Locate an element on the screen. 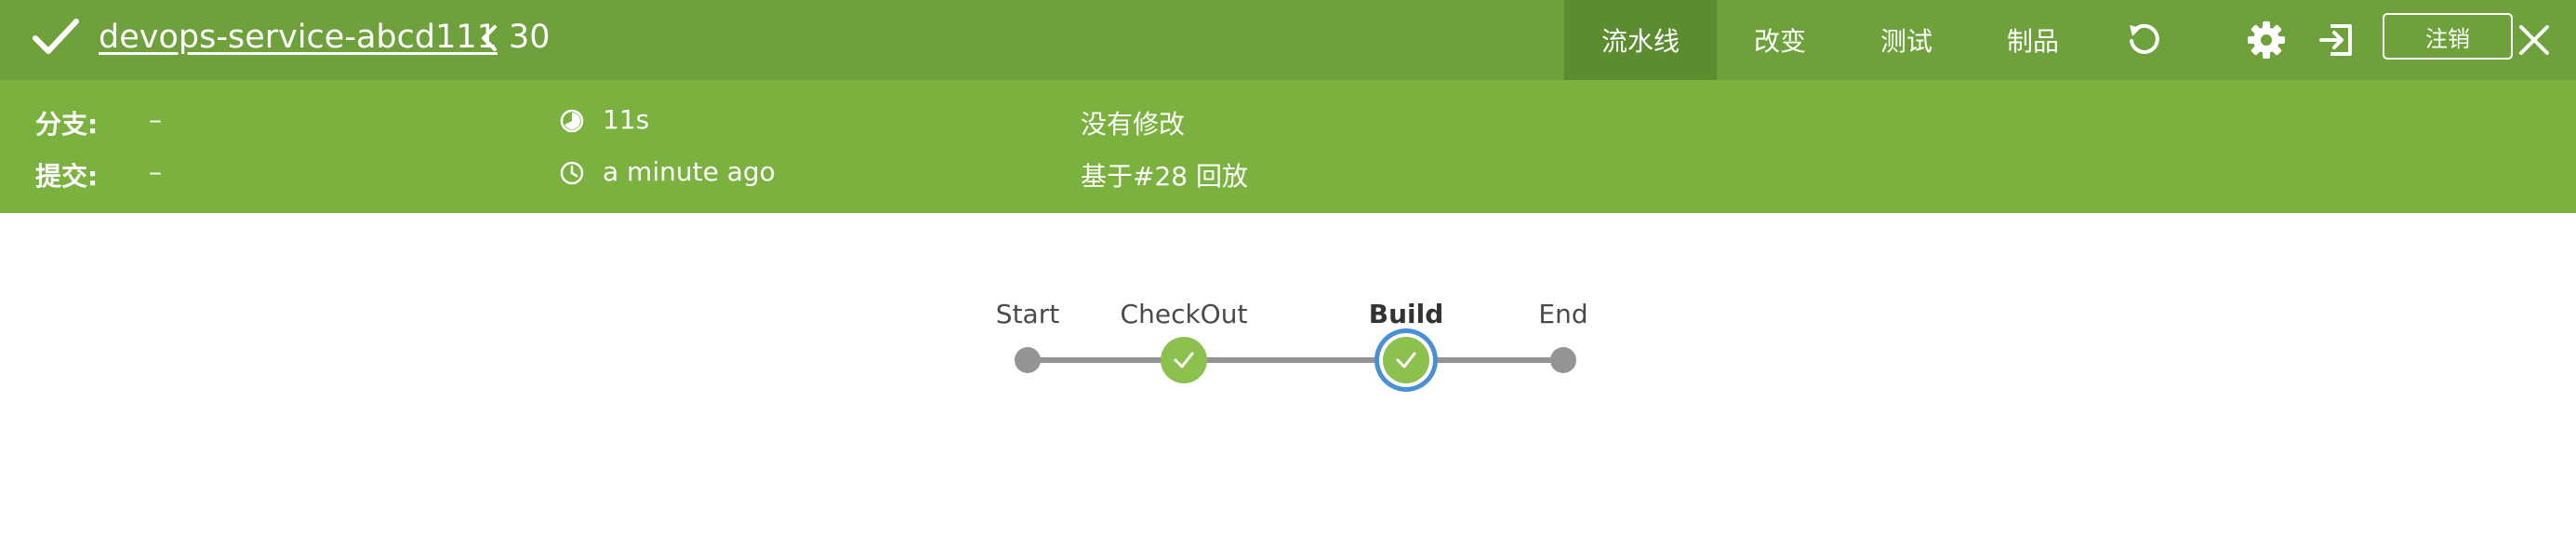 This screenshot has width=2576, height=549. logout-button: 注销 is located at coordinates (2448, 36).